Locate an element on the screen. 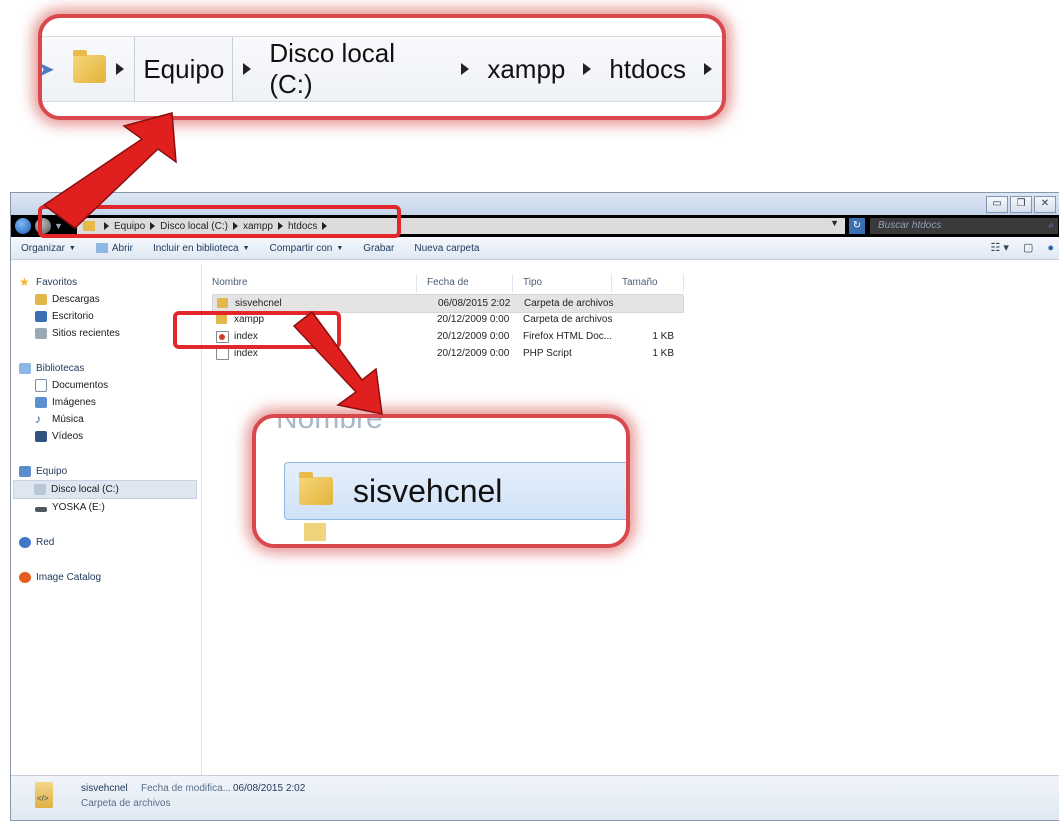 The height and width of the screenshot is (821, 1059). arrow-down-annotation is located at coordinates (337, 362).